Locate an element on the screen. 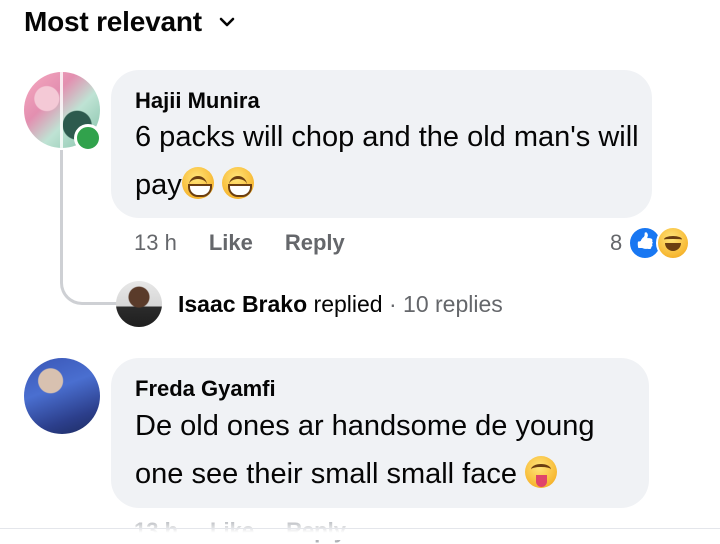 The image size is (720, 544). sort-label: Most relevant is located at coordinates (113, 21).